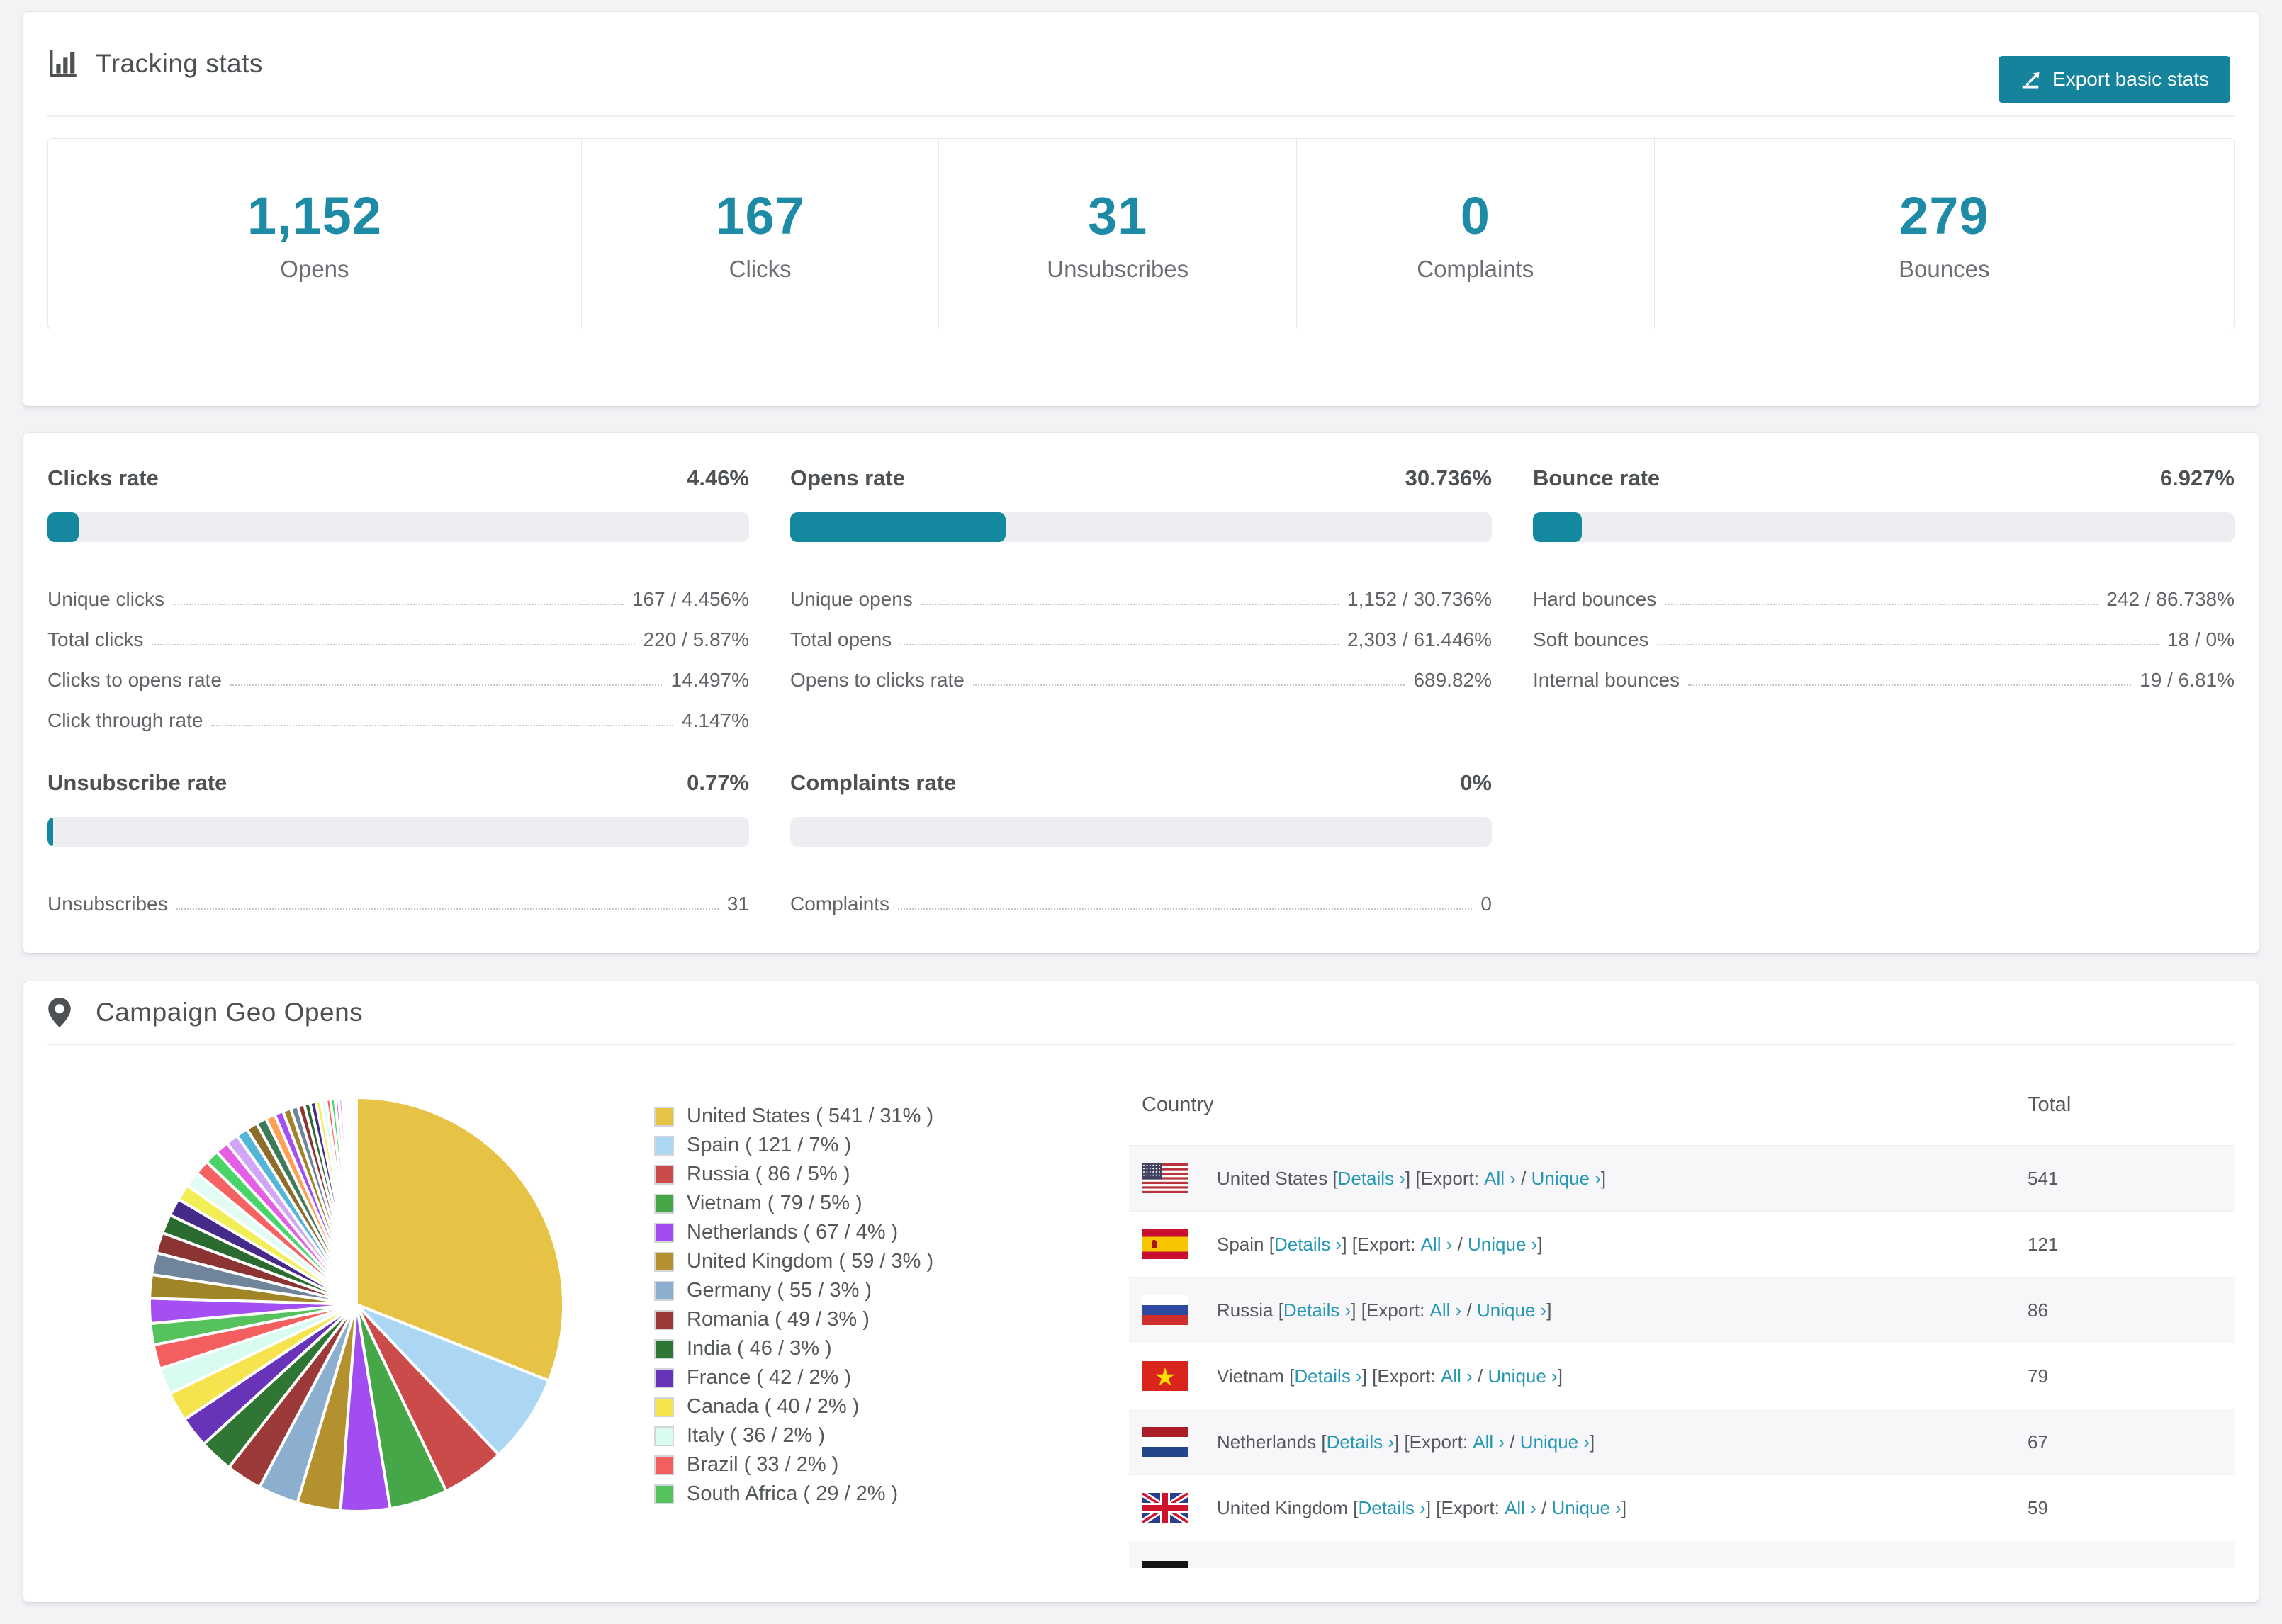 Image resolution: width=2282 pixels, height=1624 pixels. I want to click on country-name-russia: Russia [, so click(1250, 1310).